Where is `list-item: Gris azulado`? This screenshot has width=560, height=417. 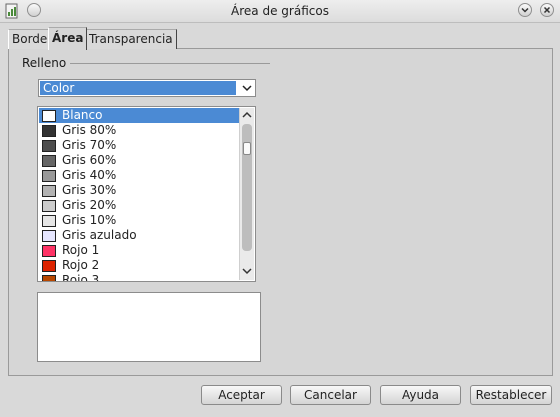 list-item: Gris azulado is located at coordinates (139, 235).